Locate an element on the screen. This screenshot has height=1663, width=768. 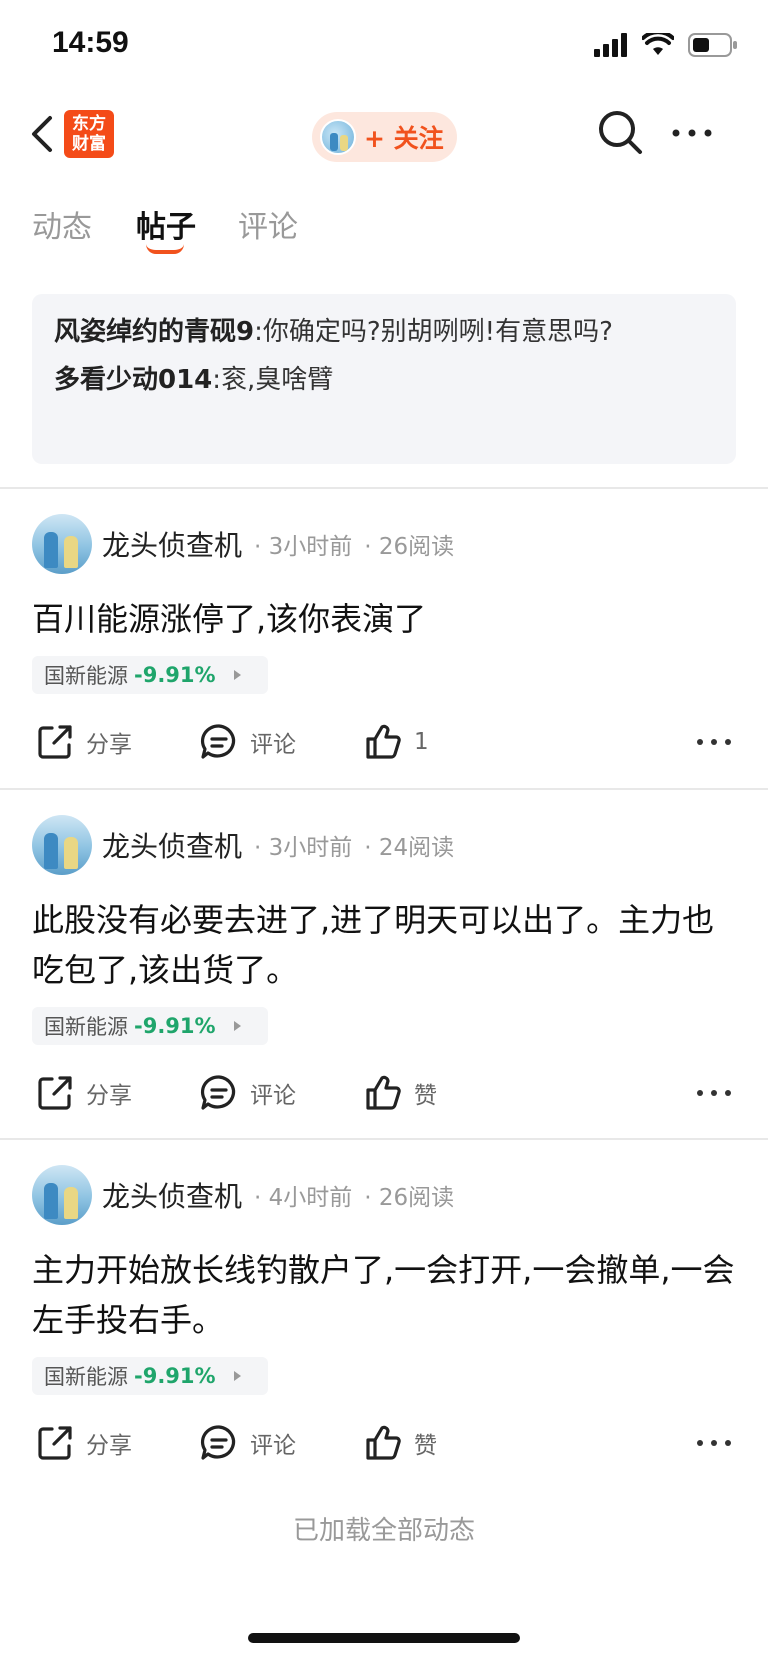
post-header: 龙头侦查机 · 3小时前 · 24阅读 is located at coordinates (243, 845).